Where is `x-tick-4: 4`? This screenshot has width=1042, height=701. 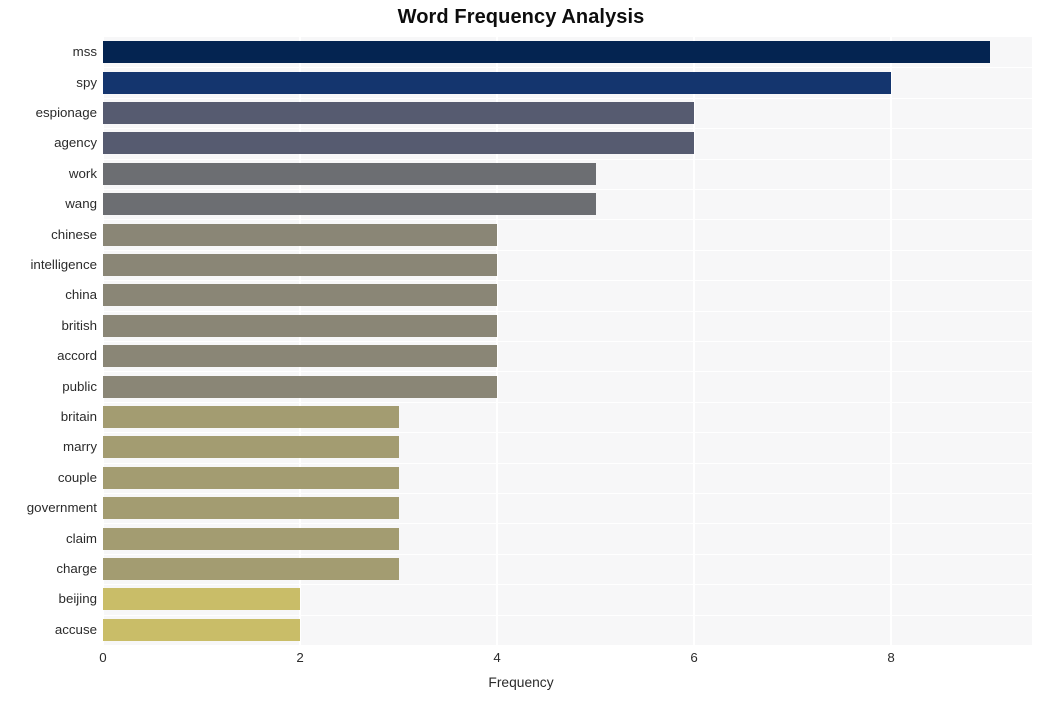
x-tick-4: 4 is located at coordinates (497, 657).